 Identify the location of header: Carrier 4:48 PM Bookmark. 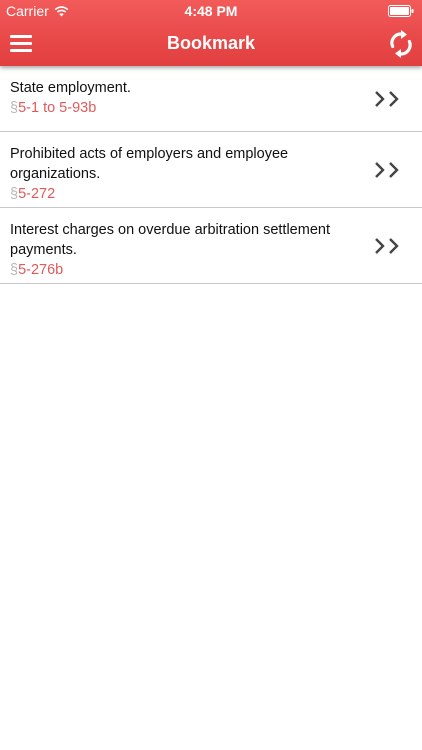
(211, 33).